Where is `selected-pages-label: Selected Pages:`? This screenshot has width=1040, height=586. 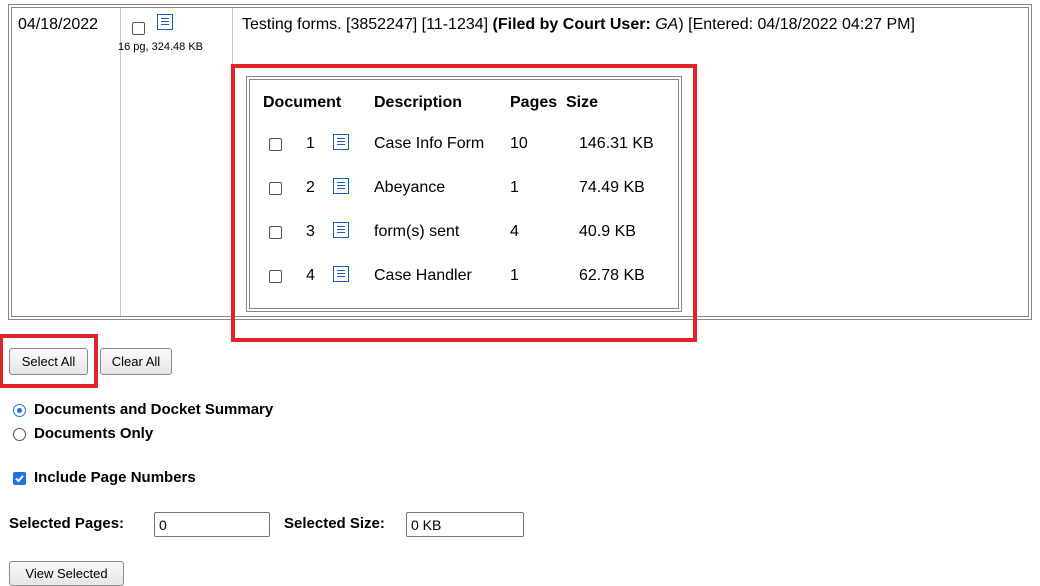
selected-pages-label: Selected Pages: is located at coordinates (67, 523).